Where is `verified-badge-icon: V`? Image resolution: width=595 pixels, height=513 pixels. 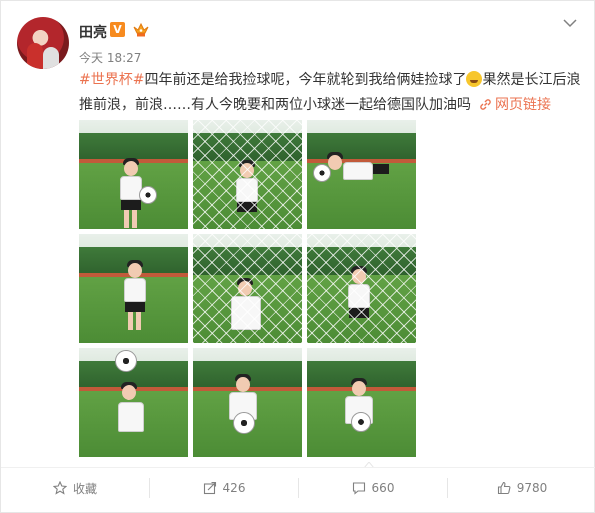
verified-badge-icon: V is located at coordinates (117, 29).